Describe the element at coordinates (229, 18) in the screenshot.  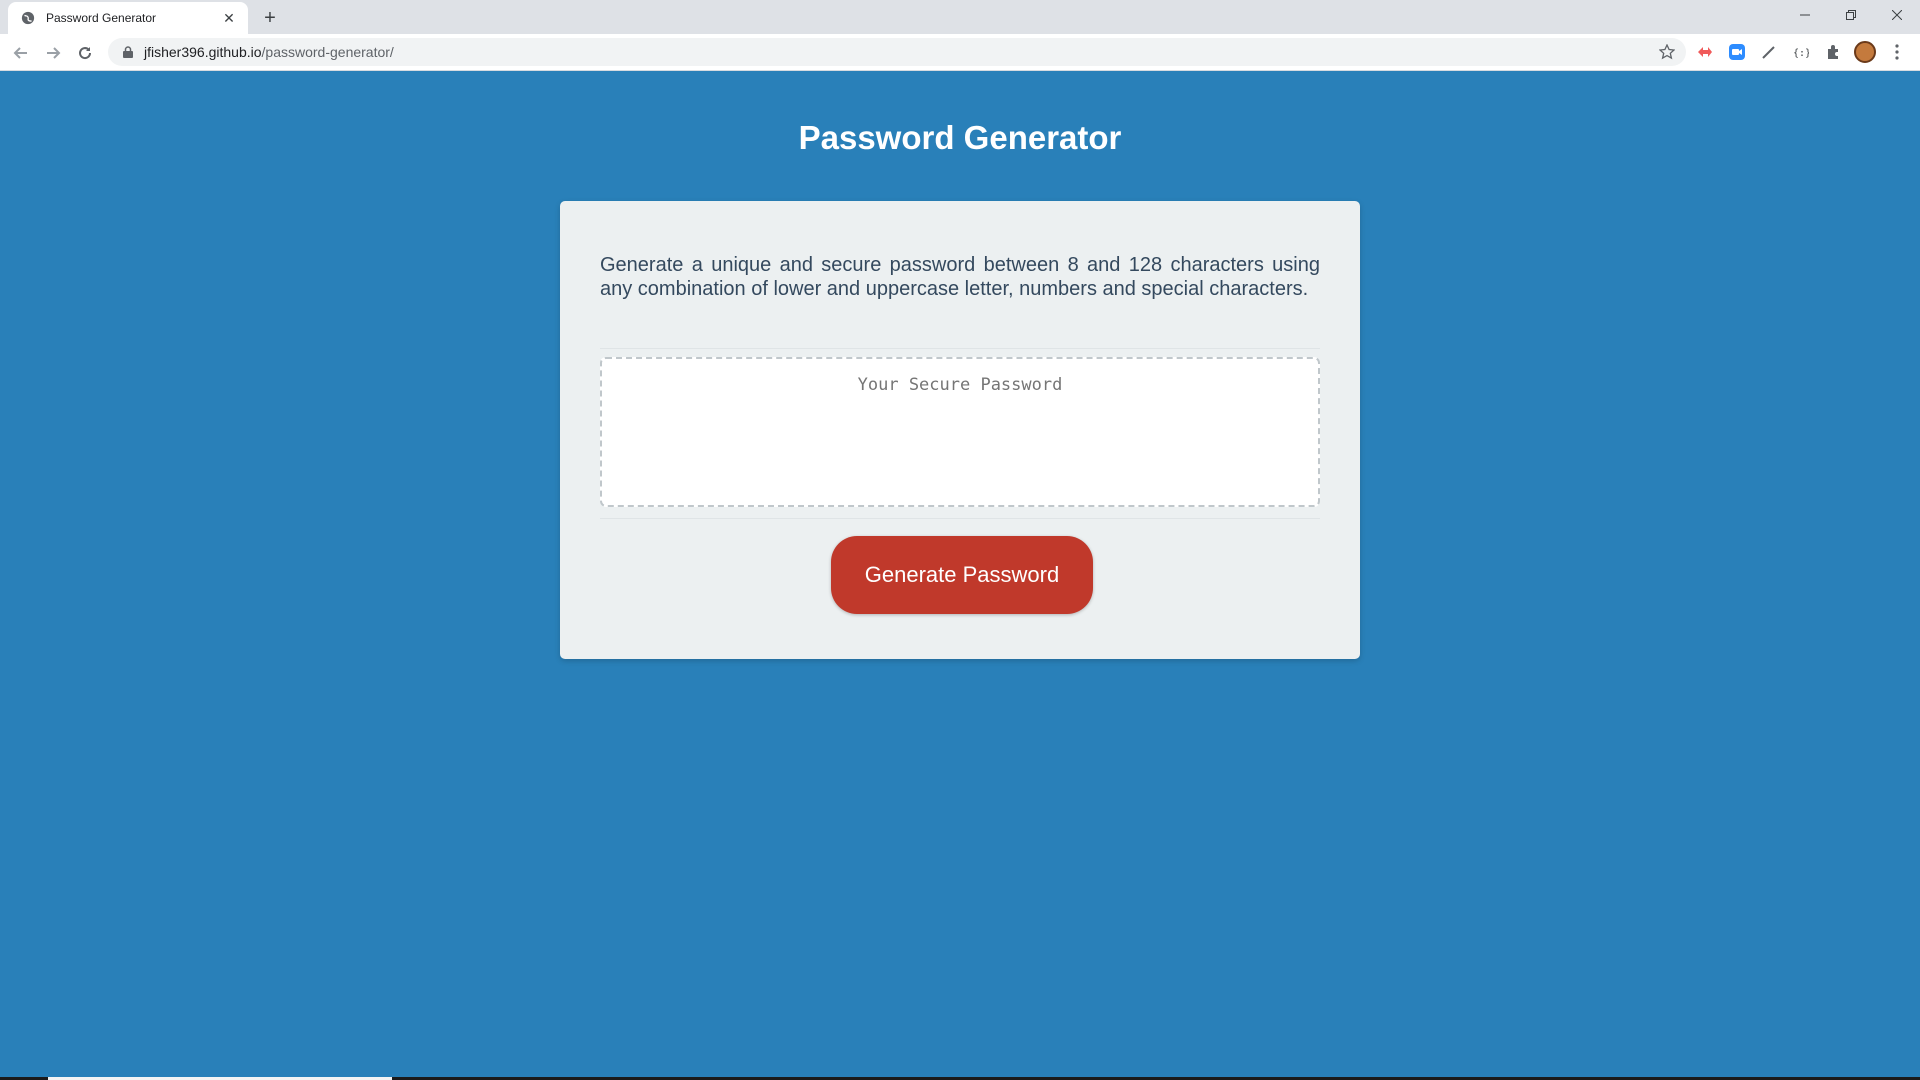
I see `close-tab-icon: ✕` at that location.